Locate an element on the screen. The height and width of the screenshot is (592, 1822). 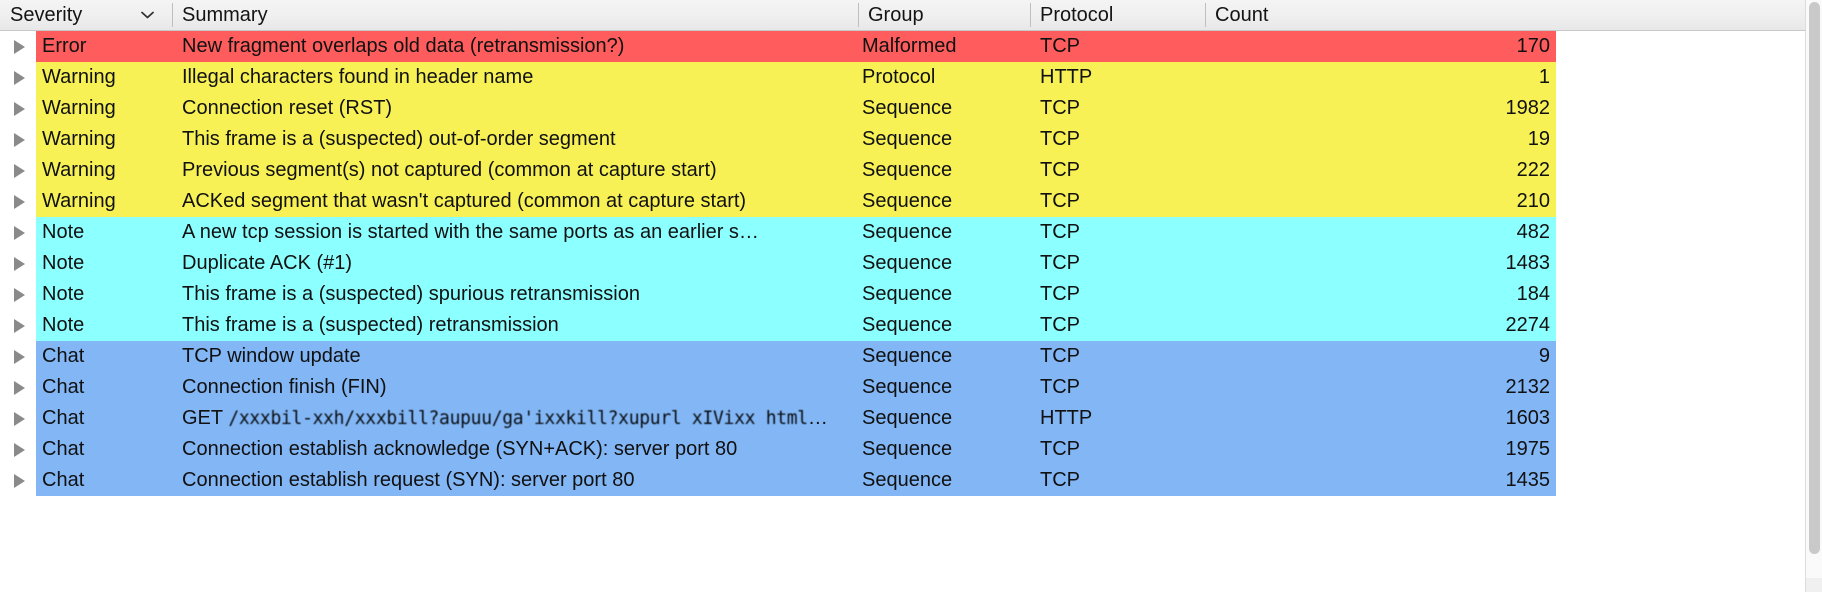
vertical-scrollbar is located at coordinates (1813, 289).